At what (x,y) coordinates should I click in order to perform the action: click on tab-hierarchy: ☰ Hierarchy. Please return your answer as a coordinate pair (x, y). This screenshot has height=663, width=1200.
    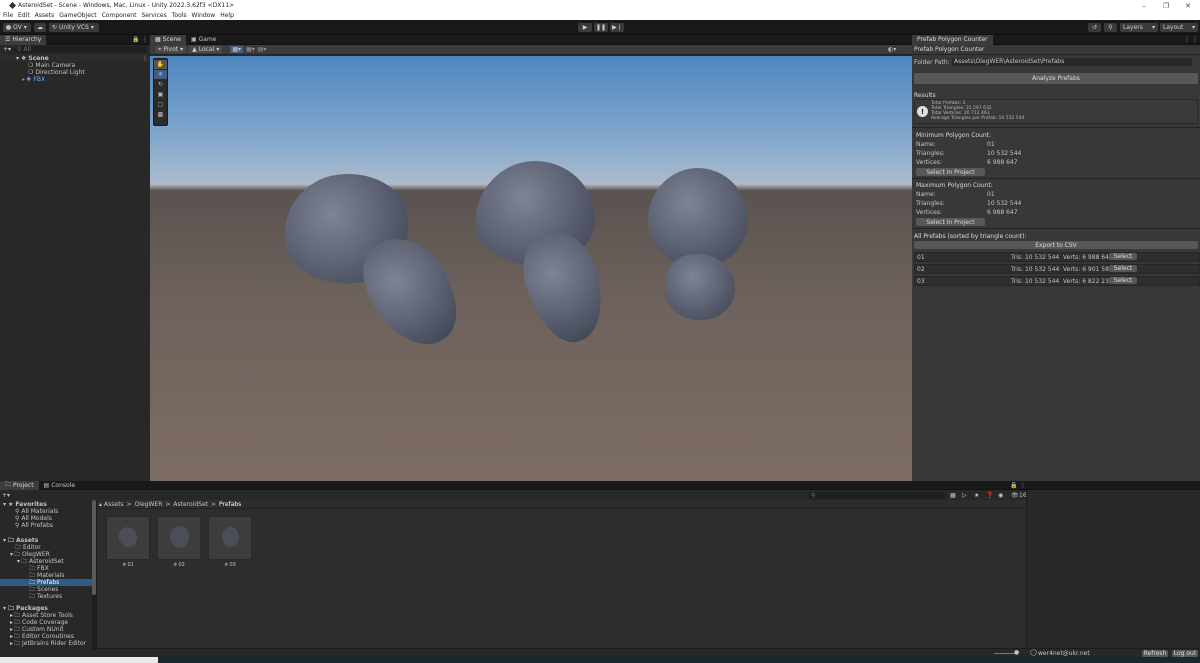
    Looking at the image, I should click on (23, 39).